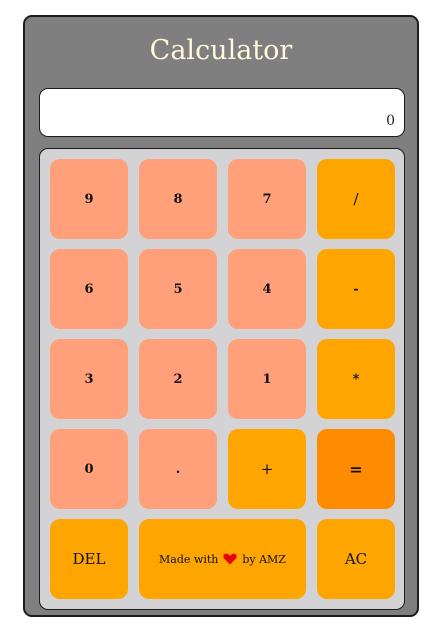 The height and width of the screenshot is (625, 445). Describe the element at coordinates (178, 289) in the screenshot. I see `key-5: 5` at that location.